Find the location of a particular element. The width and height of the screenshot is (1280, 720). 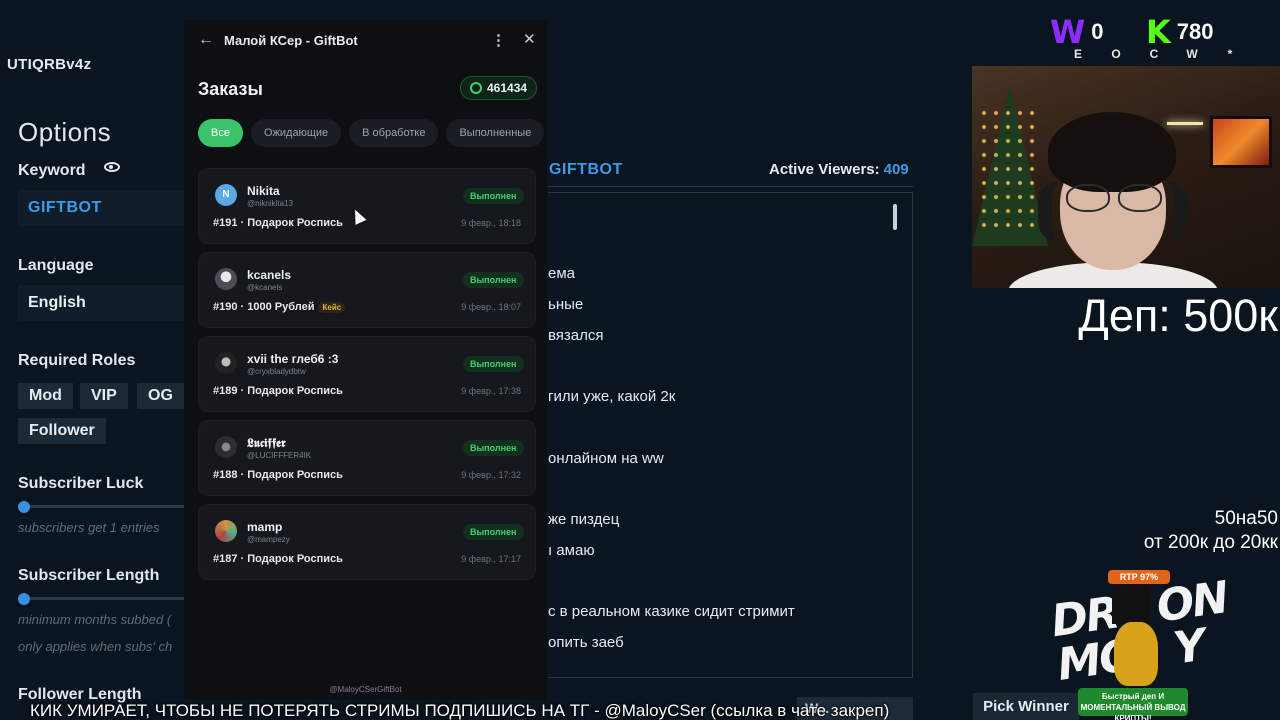

mascot is located at coordinates (1136, 654).